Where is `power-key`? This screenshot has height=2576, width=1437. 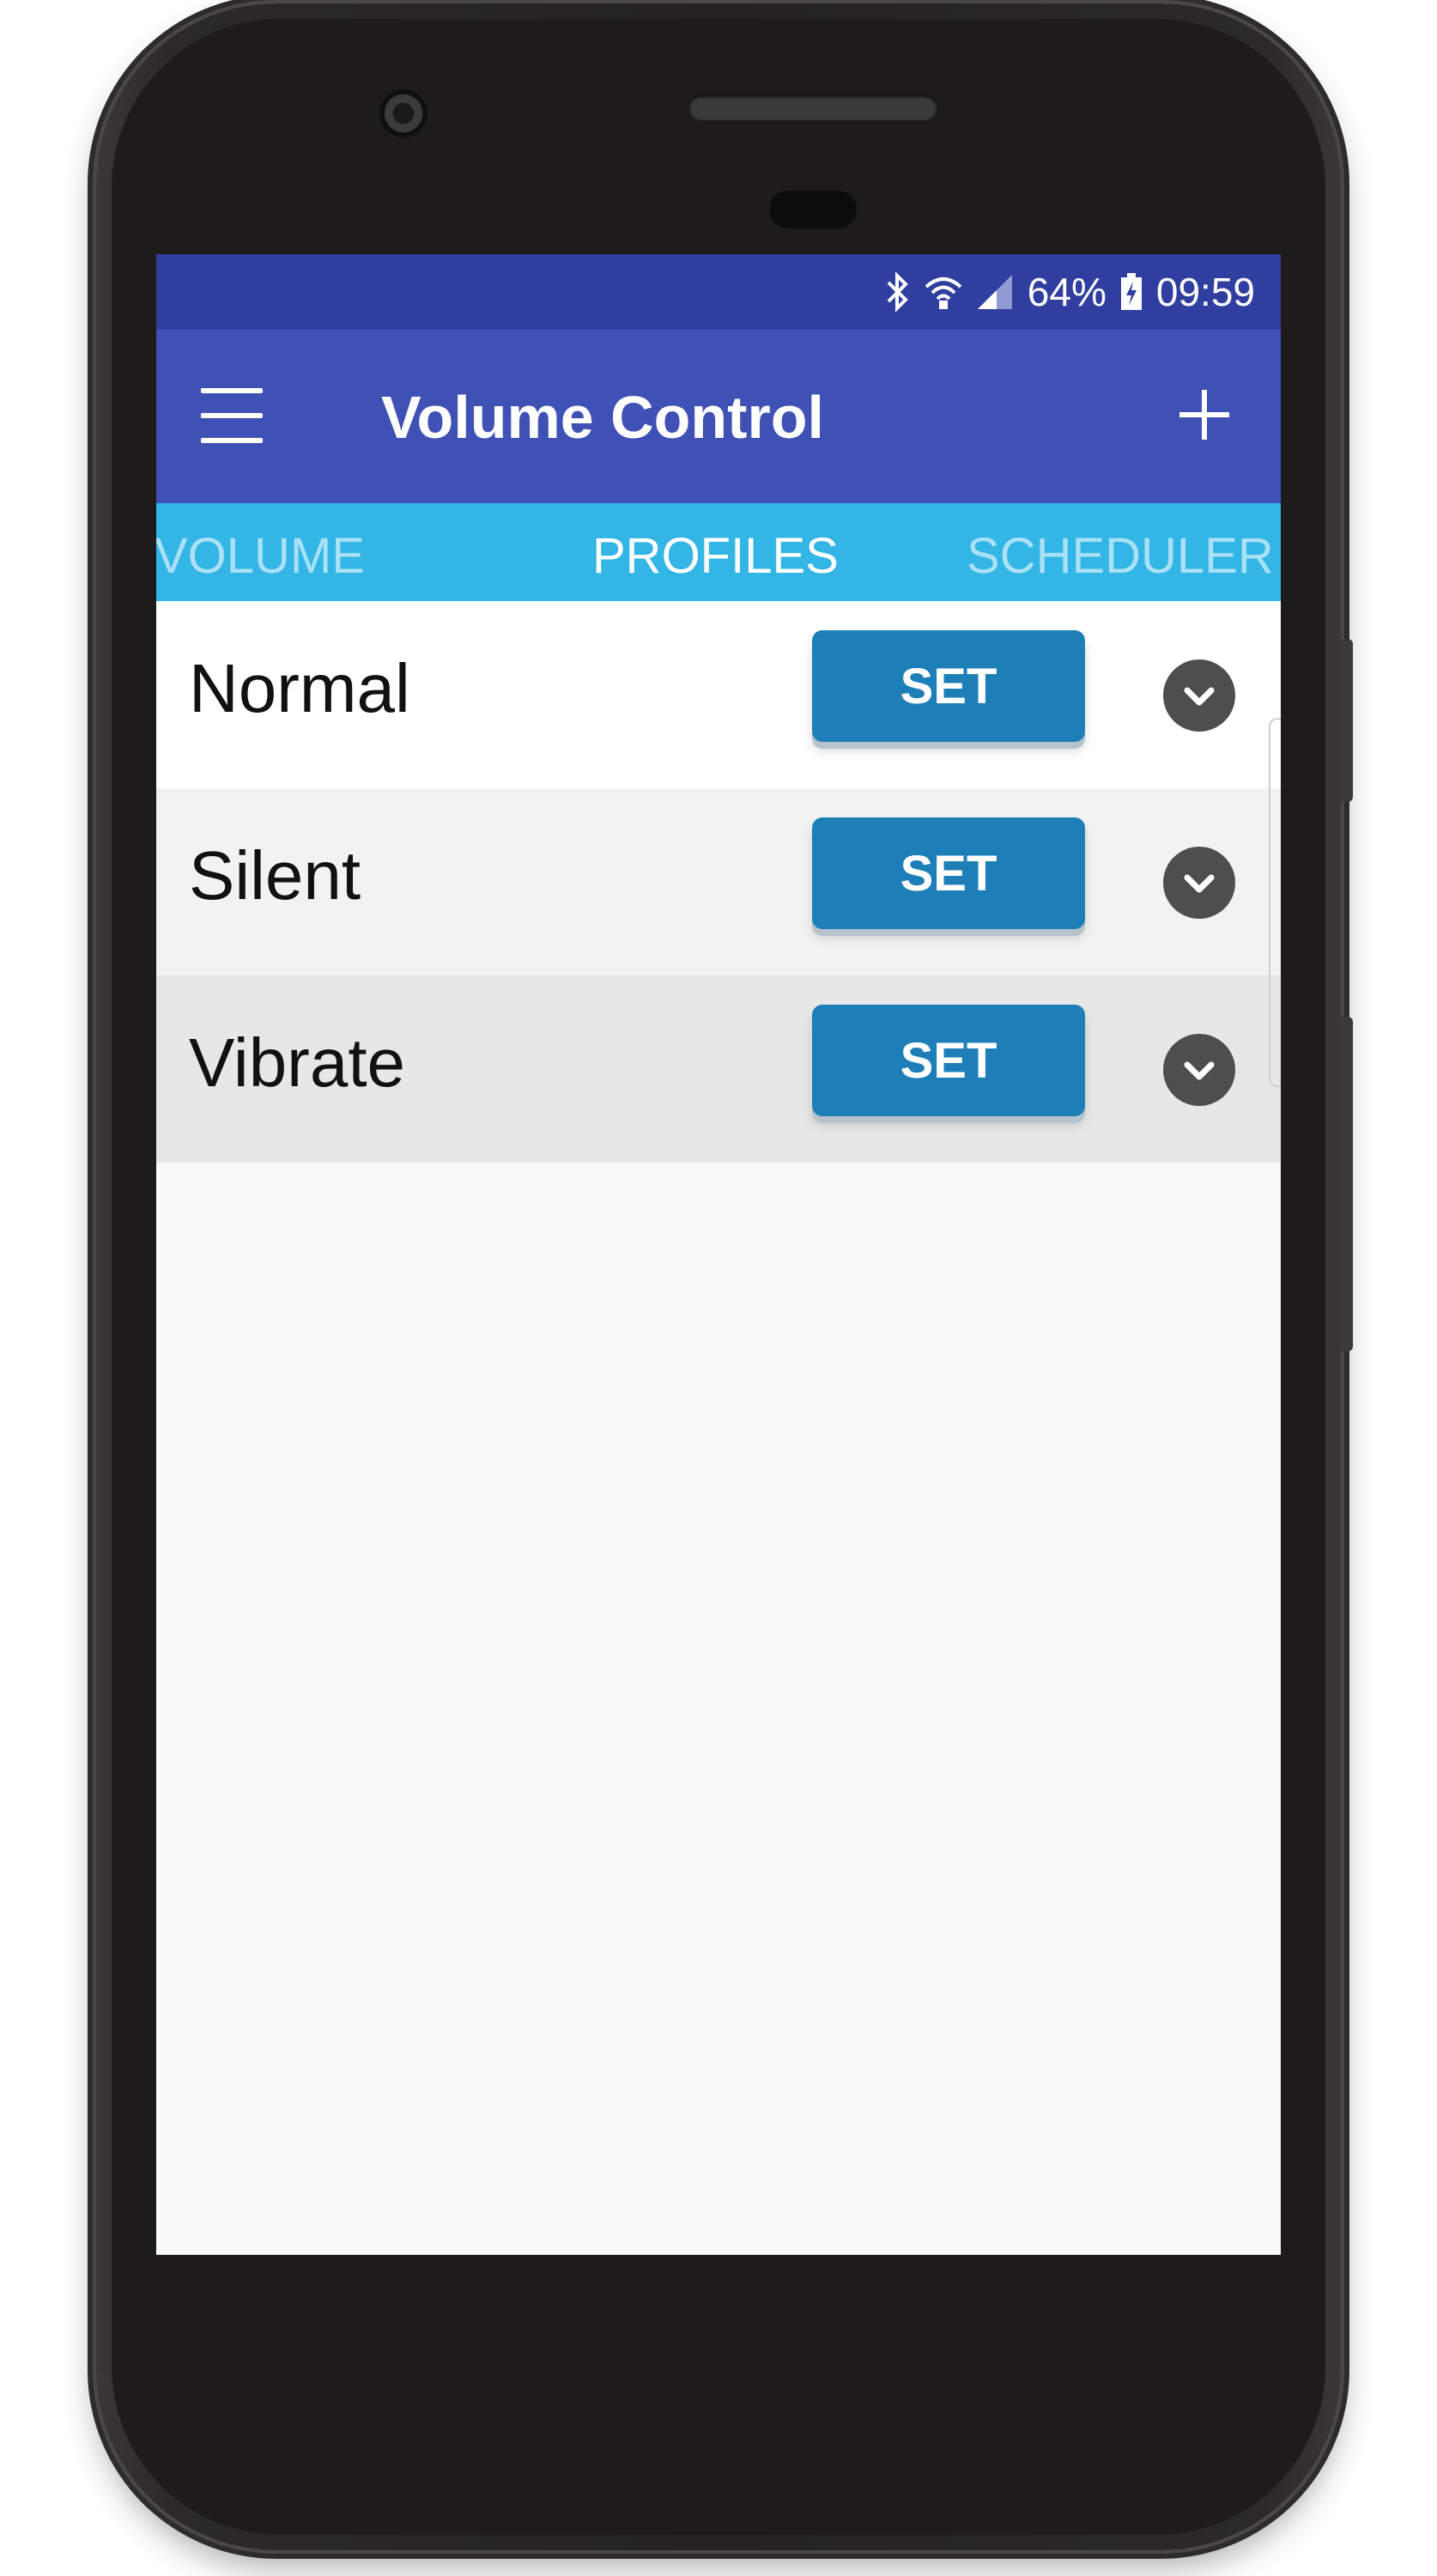
power-key is located at coordinates (1347, 1184).